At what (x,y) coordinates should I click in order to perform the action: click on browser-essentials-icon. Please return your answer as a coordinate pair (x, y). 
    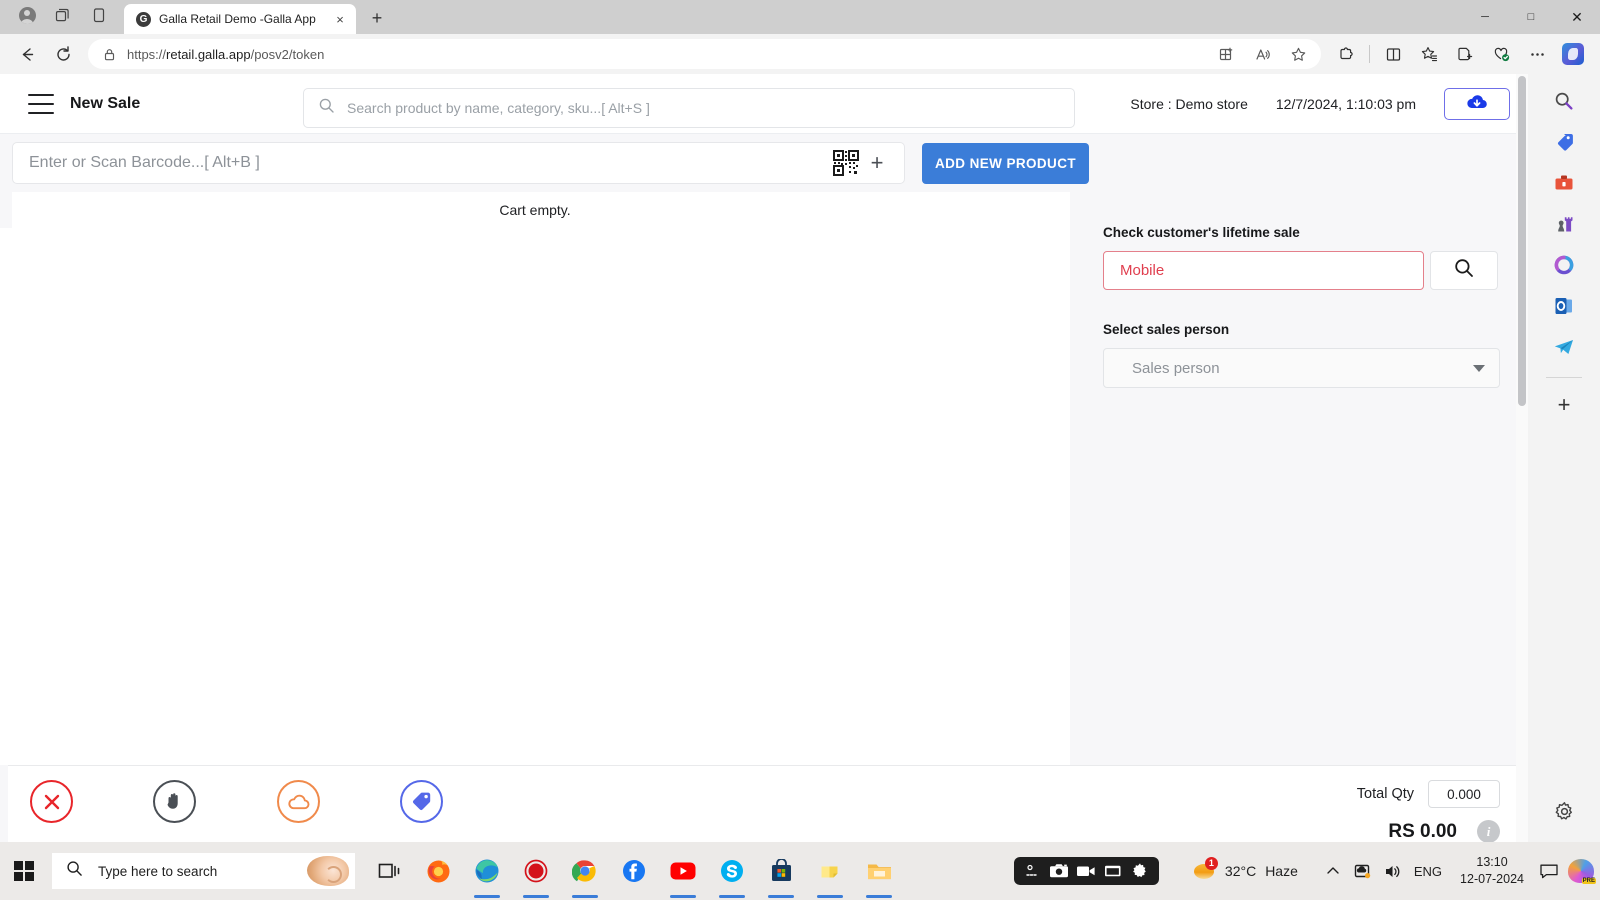
    Looking at the image, I should click on (1501, 54).